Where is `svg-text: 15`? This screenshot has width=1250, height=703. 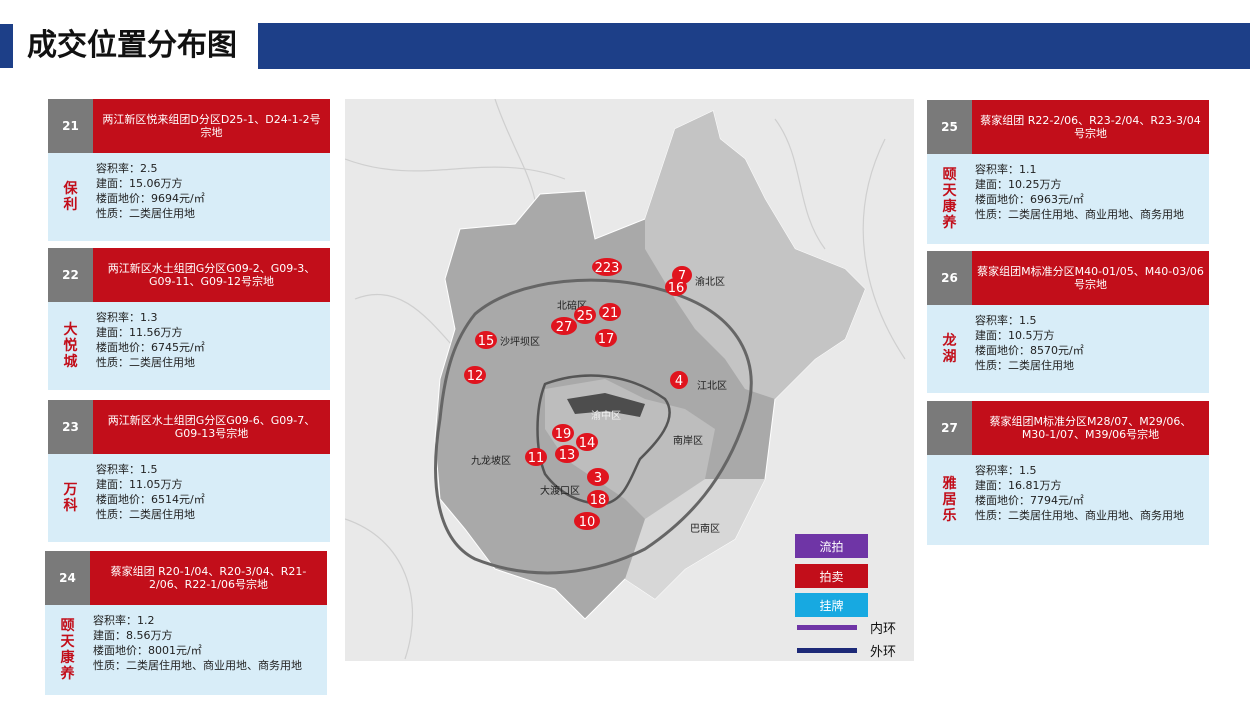 svg-text: 15 is located at coordinates (486, 341).